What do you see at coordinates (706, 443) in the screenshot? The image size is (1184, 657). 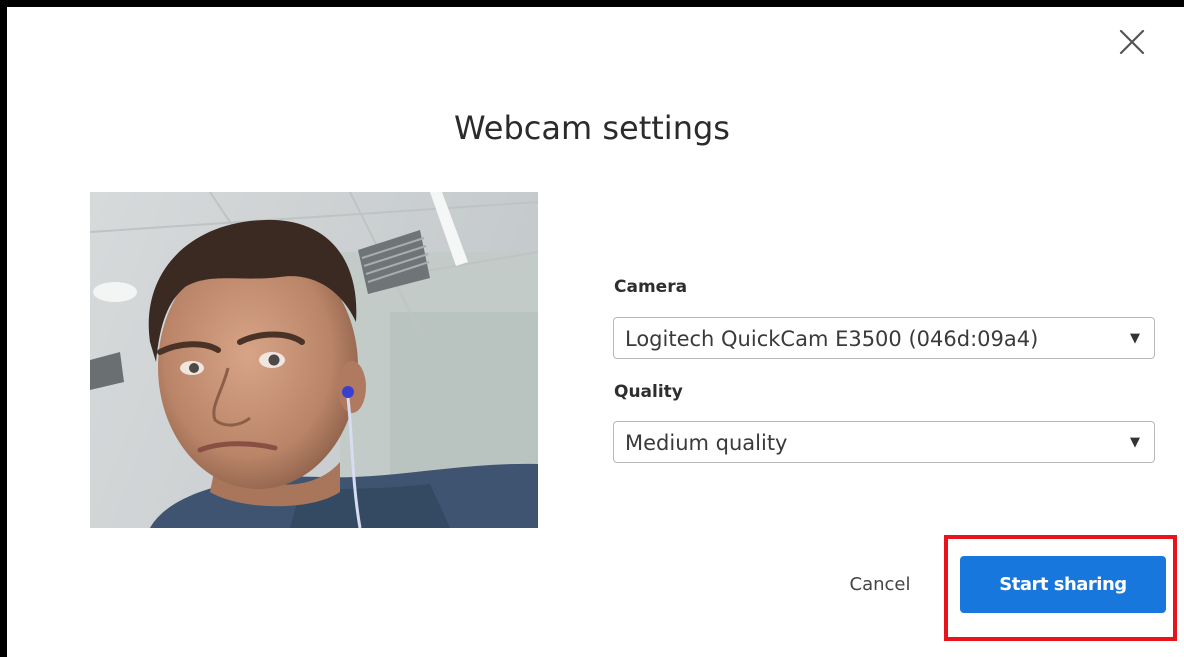 I see `quality-selected-value: Medium quality` at bounding box center [706, 443].